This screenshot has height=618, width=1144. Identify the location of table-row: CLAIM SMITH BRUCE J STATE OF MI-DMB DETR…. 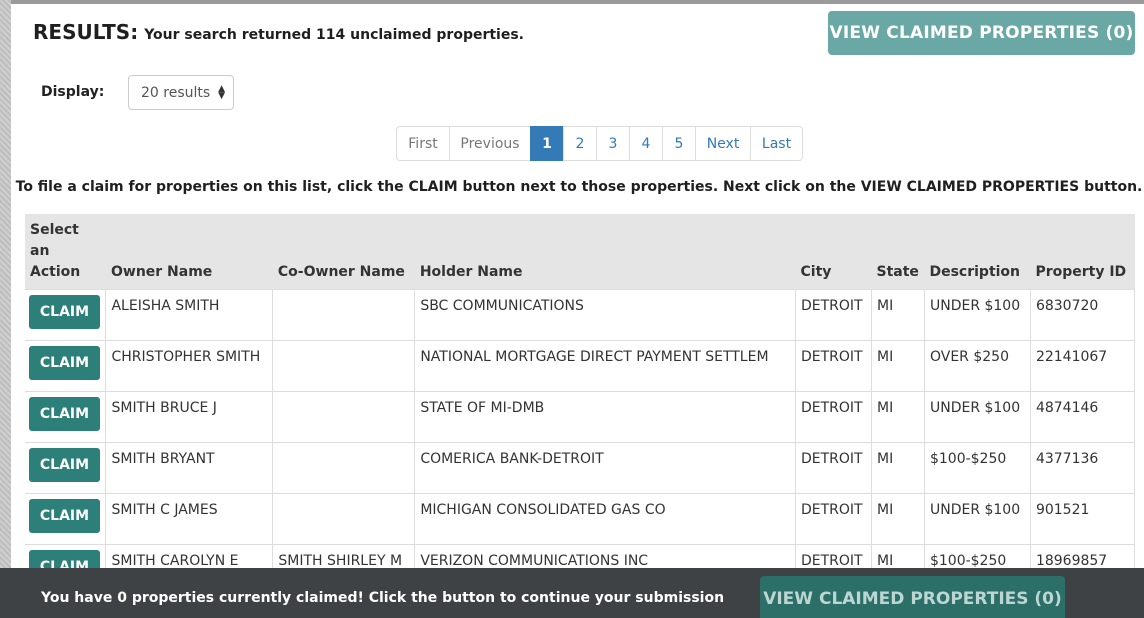
(580, 417).